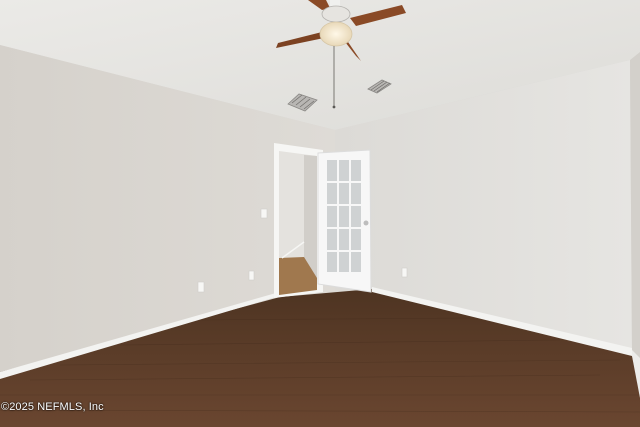 The image size is (640, 427). Describe the element at coordinates (264, 213) in the screenshot. I see `light-switch` at that location.